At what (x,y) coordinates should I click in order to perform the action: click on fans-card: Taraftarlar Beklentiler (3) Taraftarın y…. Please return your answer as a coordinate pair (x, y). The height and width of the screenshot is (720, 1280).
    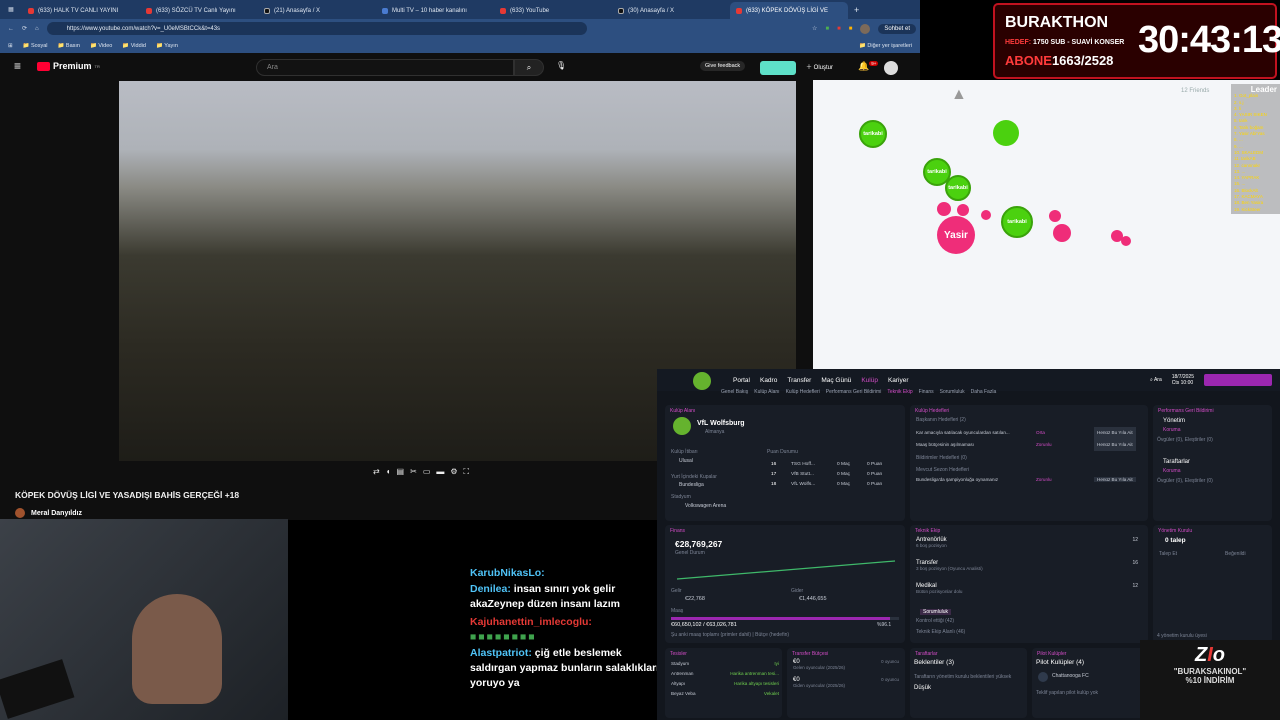
    Looking at the image, I should click on (968, 683).